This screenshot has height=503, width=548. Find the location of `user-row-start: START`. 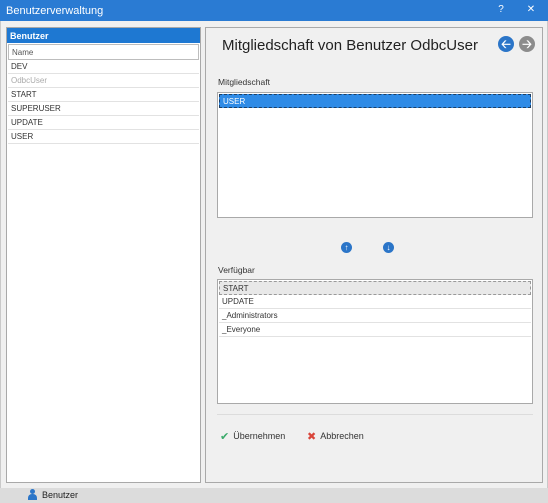

user-row-start: START is located at coordinates (103, 95).